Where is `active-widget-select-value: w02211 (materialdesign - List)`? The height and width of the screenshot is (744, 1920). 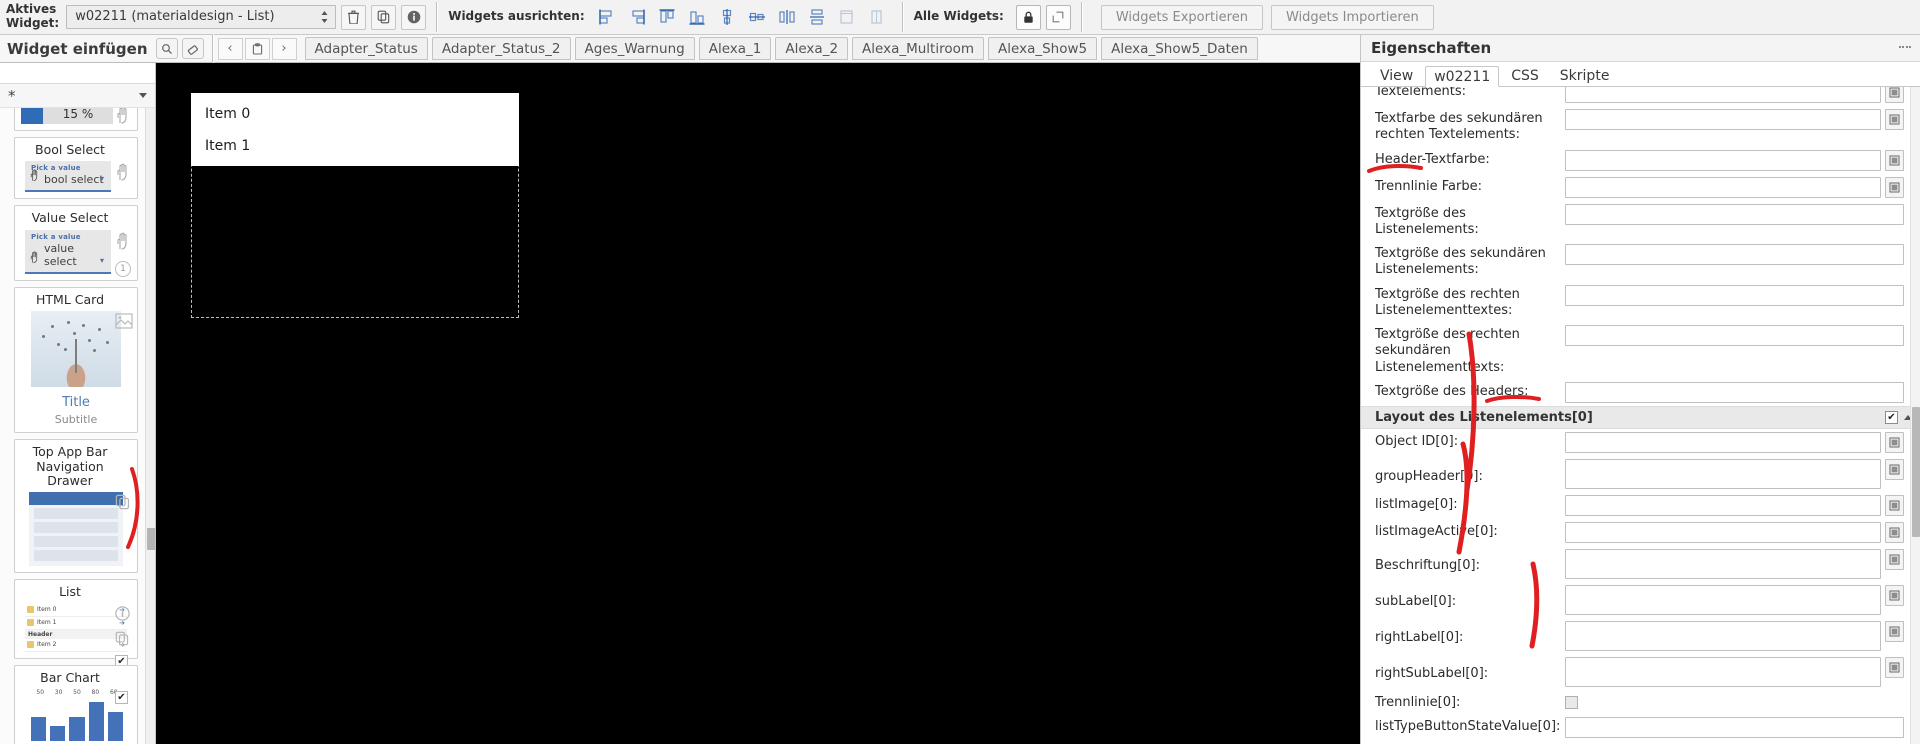
active-widget-select-value: w02211 (materialdesign - List) is located at coordinates (201, 17).